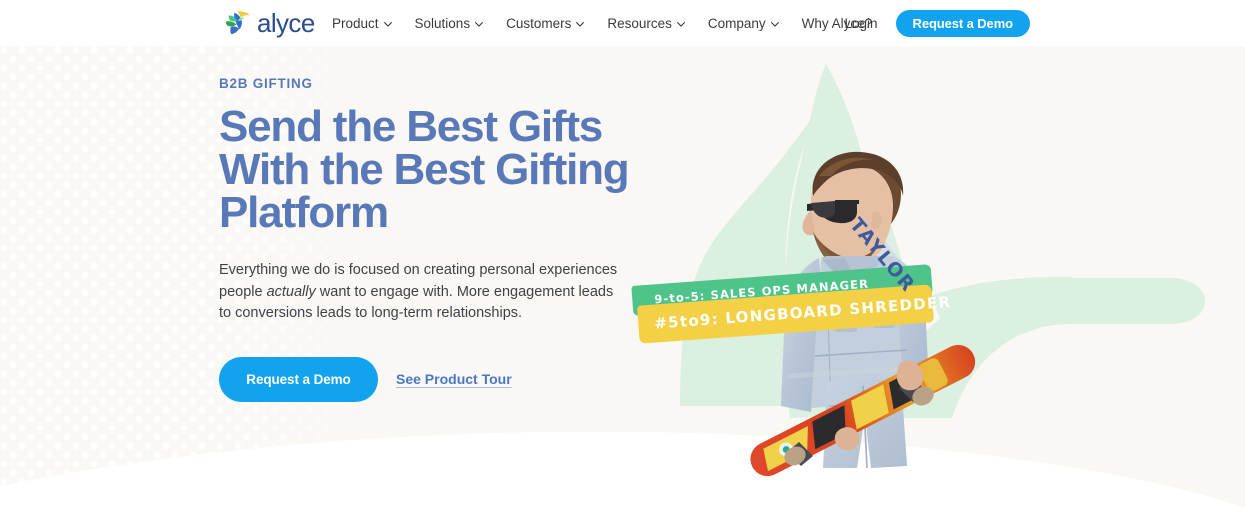 This screenshot has width=1245, height=530. I want to click on nav-item-solutions-label: Solutions, so click(442, 23).